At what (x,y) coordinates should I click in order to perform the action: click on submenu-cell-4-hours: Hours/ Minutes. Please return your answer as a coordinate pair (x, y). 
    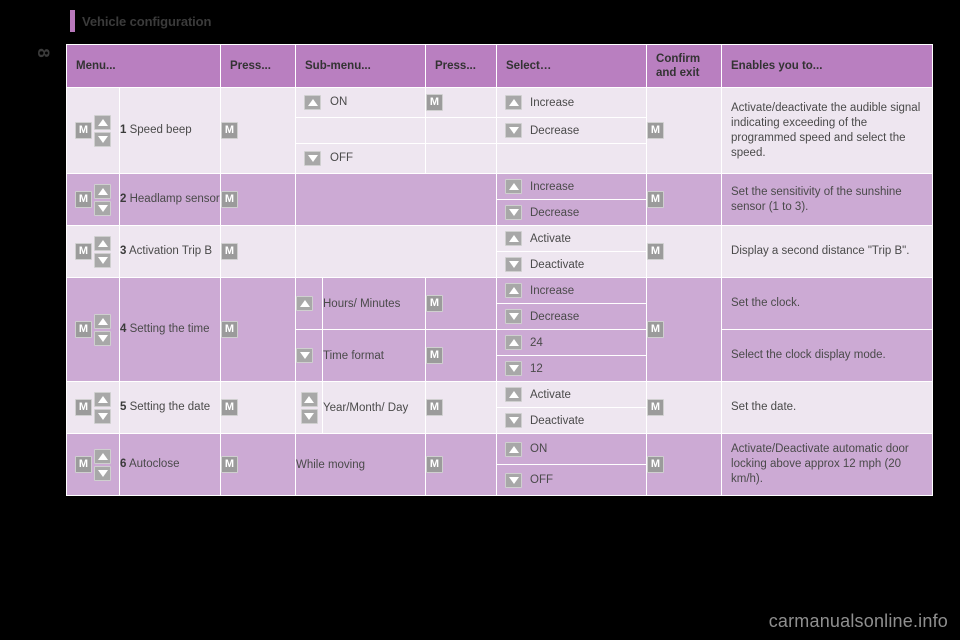
    Looking at the image, I should click on (374, 303).